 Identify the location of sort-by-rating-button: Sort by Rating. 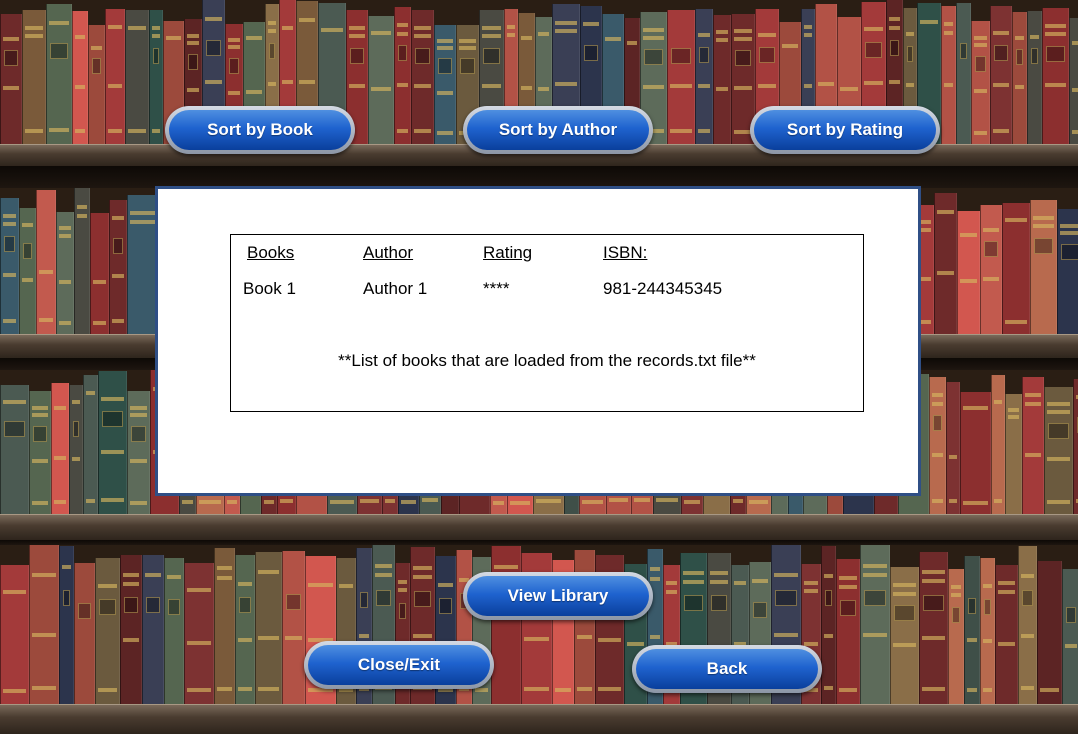
(845, 130).